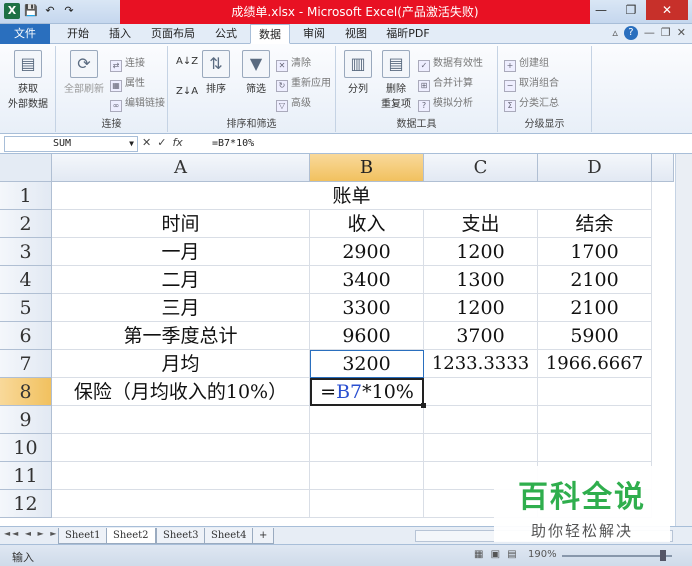  Describe the element at coordinates (161, 142) in the screenshot. I see `enter-icon: ✓` at that location.